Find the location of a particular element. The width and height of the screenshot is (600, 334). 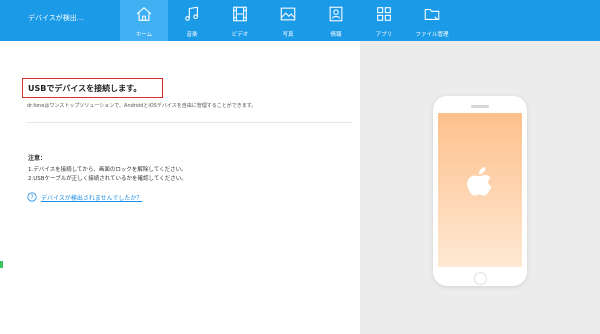

tab-home: ホーム is located at coordinates (144, 20).